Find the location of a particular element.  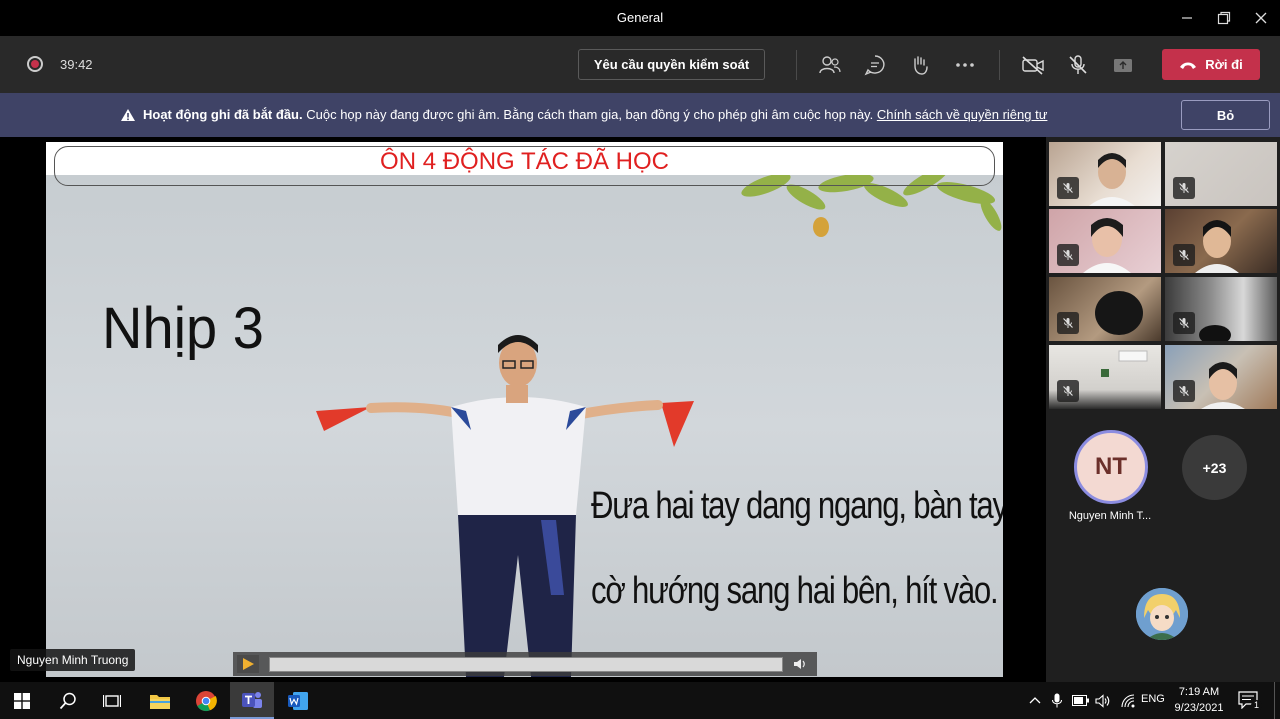

word-icon is located at coordinates (298, 700).